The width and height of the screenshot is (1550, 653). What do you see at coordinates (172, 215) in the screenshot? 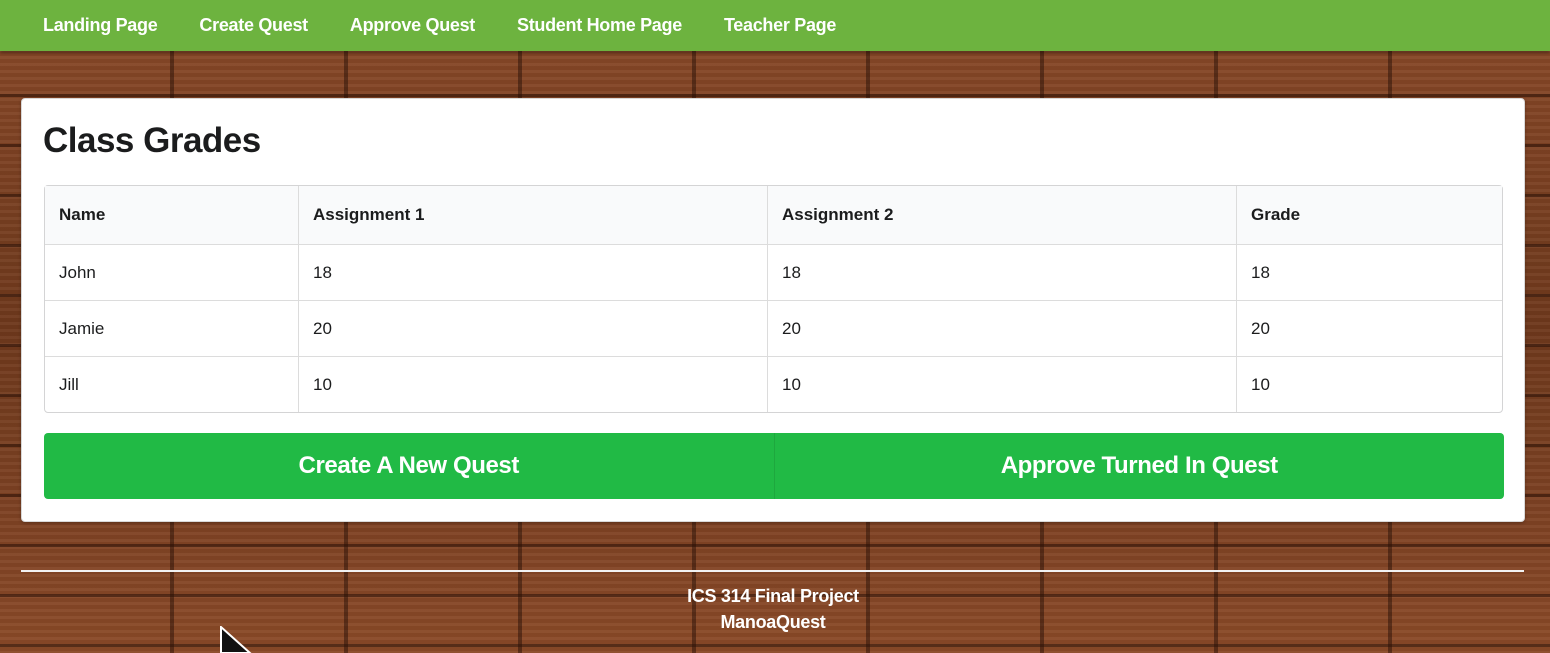
I see `column-header-name: Name` at bounding box center [172, 215].